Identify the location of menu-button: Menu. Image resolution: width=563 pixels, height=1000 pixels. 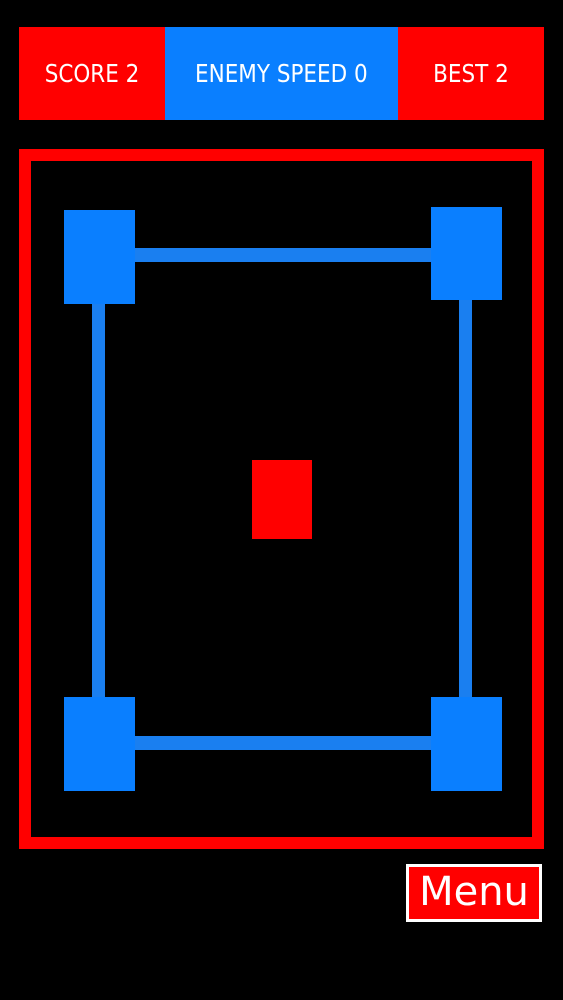
(474, 893).